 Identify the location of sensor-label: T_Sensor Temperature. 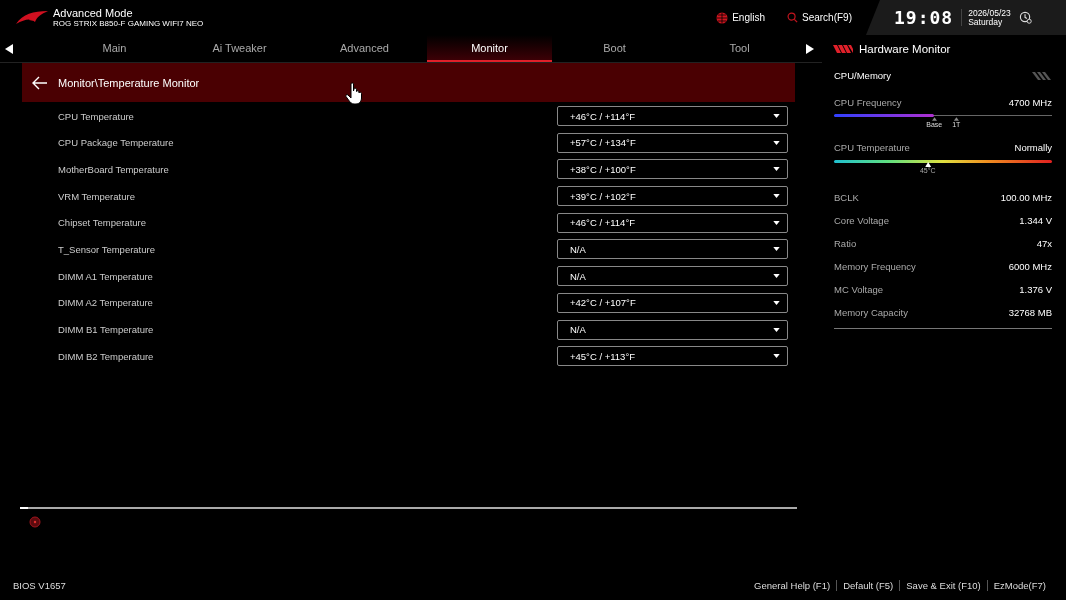
(107, 249).